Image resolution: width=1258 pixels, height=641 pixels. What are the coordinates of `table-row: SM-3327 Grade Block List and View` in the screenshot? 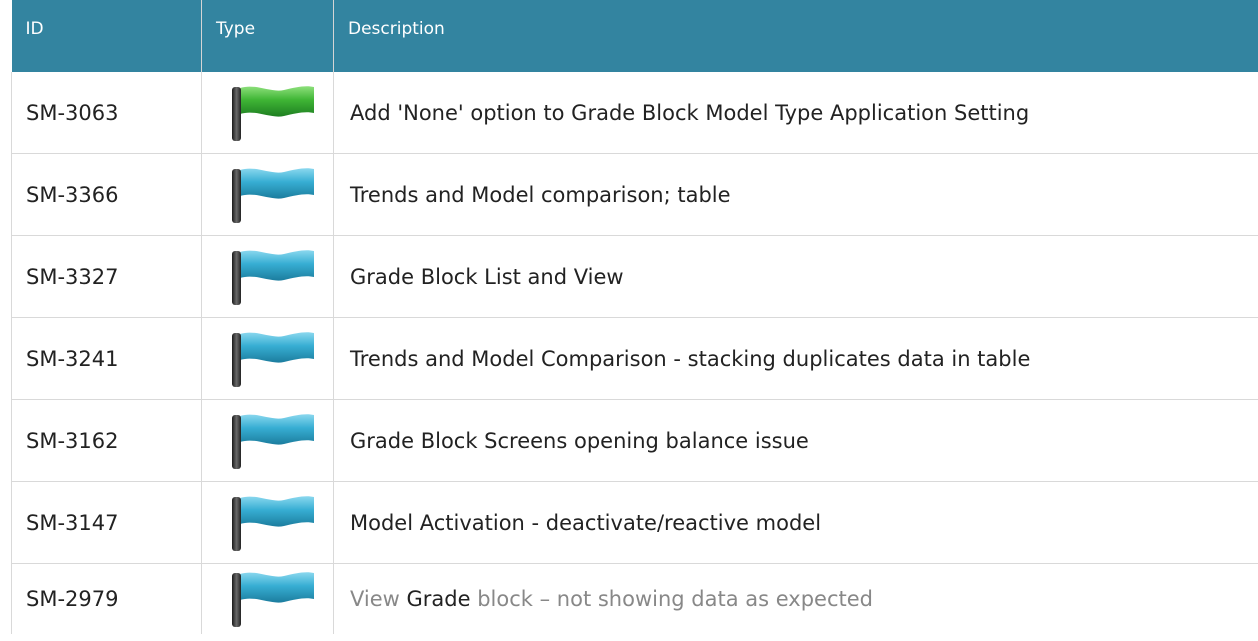 It's located at (634, 276).